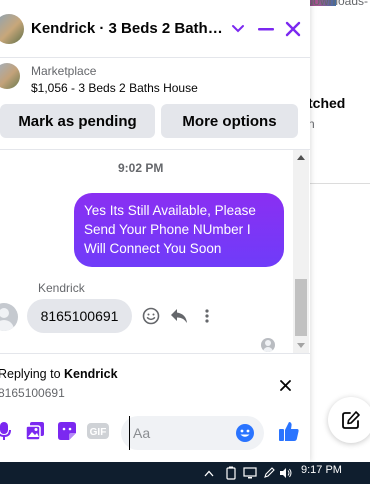 Image resolution: width=370 pixels, height=484 pixels. I want to click on compose-icon, so click(351, 420).